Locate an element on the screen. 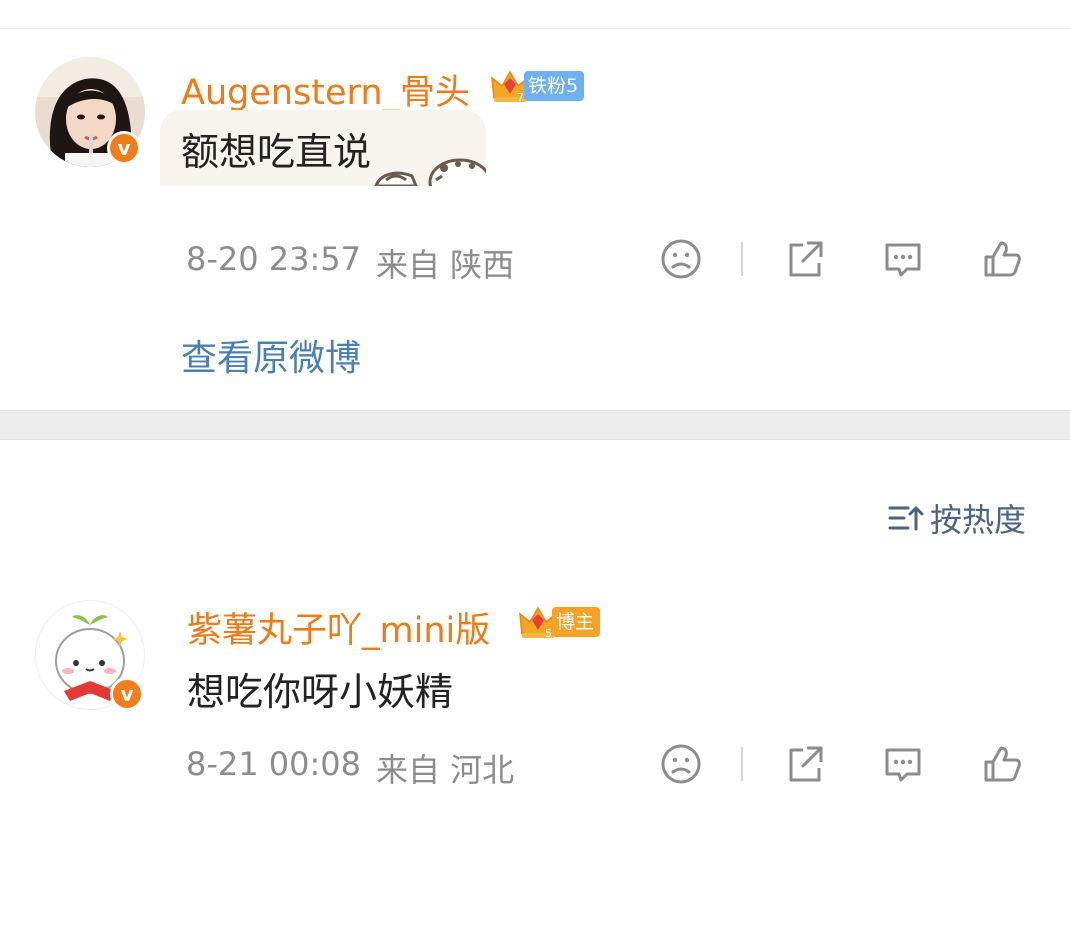 This screenshot has height=947, width=1070. fan-badge: 铁粉5 is located at coordinates (554, 86).